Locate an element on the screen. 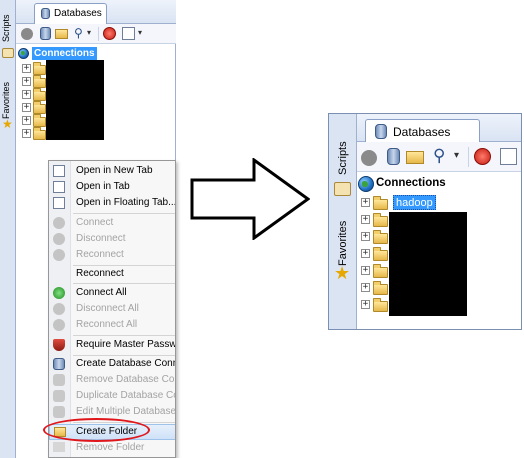 The width and height of the screenshot is (524, 458). menu-item-remove-folder: Remove Folder is located at coordinates (112, 448).